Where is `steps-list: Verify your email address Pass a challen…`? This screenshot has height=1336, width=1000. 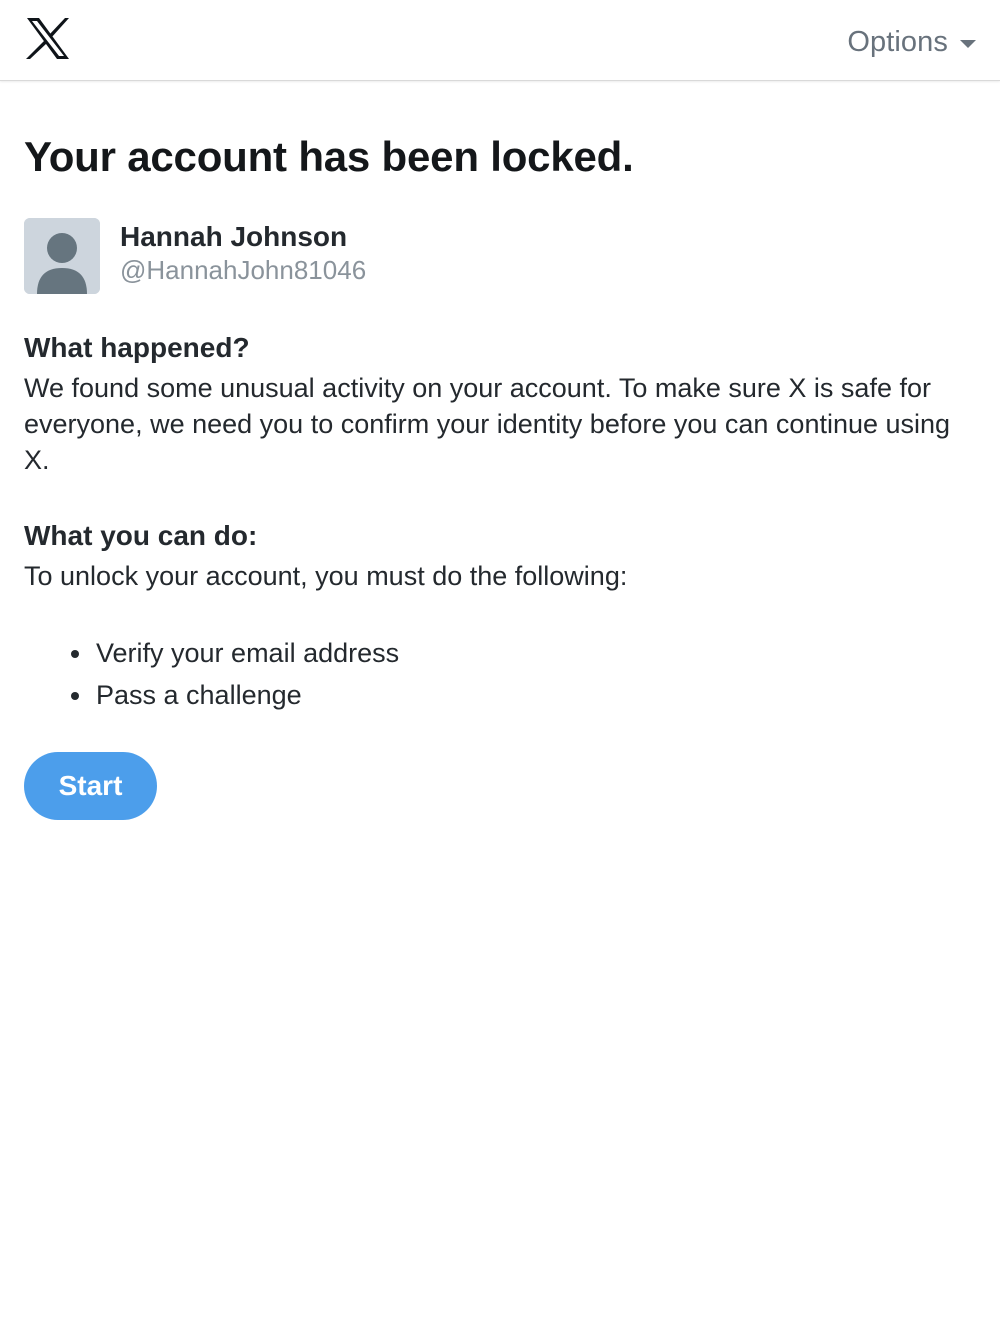 steps-list: Verify your email address Pass a challen… is located at coordinates (500, 674).